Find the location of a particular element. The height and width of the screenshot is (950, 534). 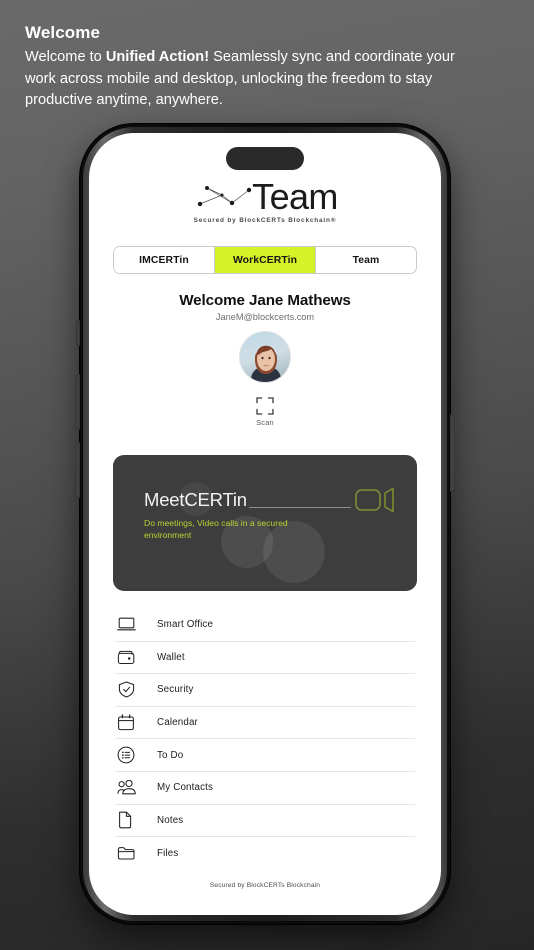

logo-tagline: Secured by BlockCERTs Blockchain® is located at coordinates (265, 220).